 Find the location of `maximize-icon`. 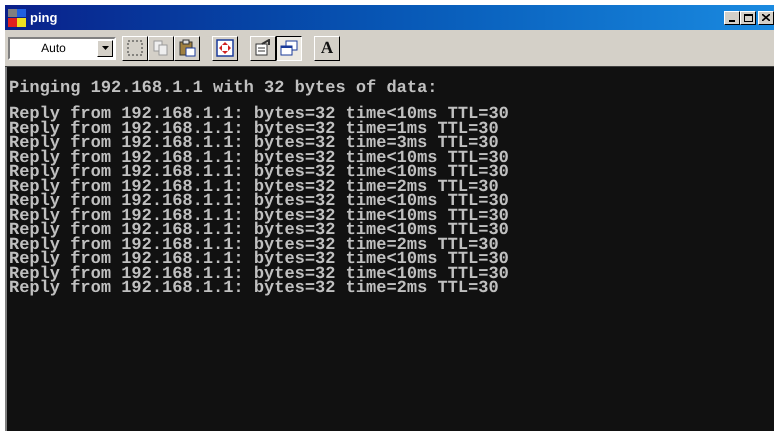

maximize-icon is located at coordinates (748, 18).